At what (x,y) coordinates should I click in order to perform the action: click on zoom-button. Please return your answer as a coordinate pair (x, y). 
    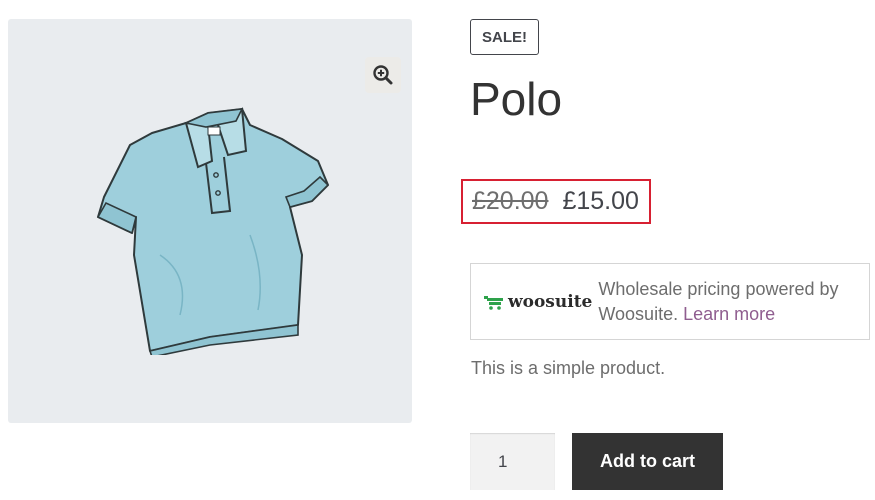
    Looking at the image, I should click on (383, 75).